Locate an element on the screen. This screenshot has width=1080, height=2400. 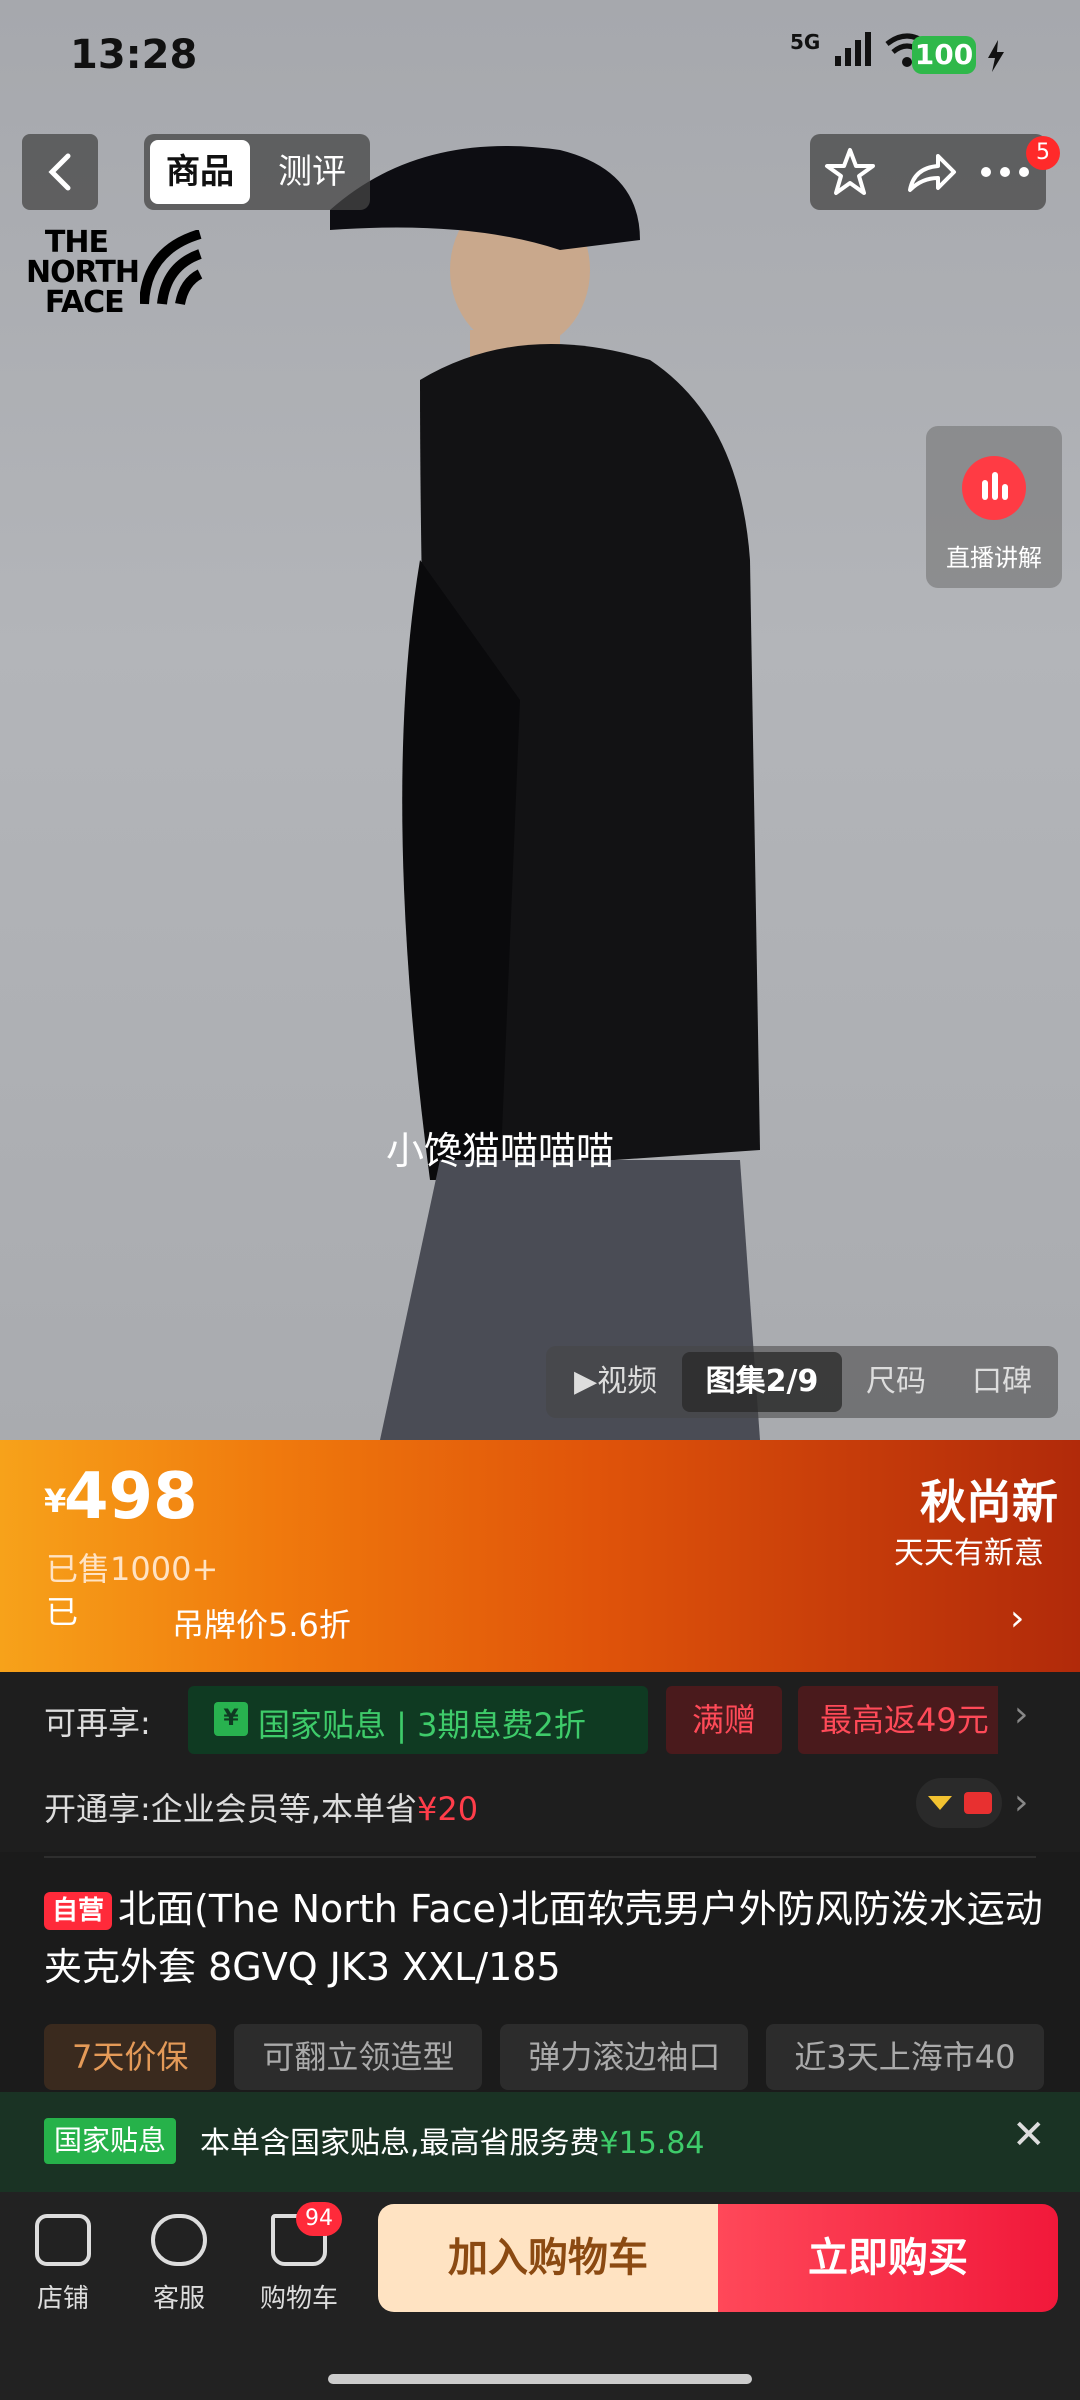
tag-chip: 可翻立领造型 is located at coordinates (358, 2057).